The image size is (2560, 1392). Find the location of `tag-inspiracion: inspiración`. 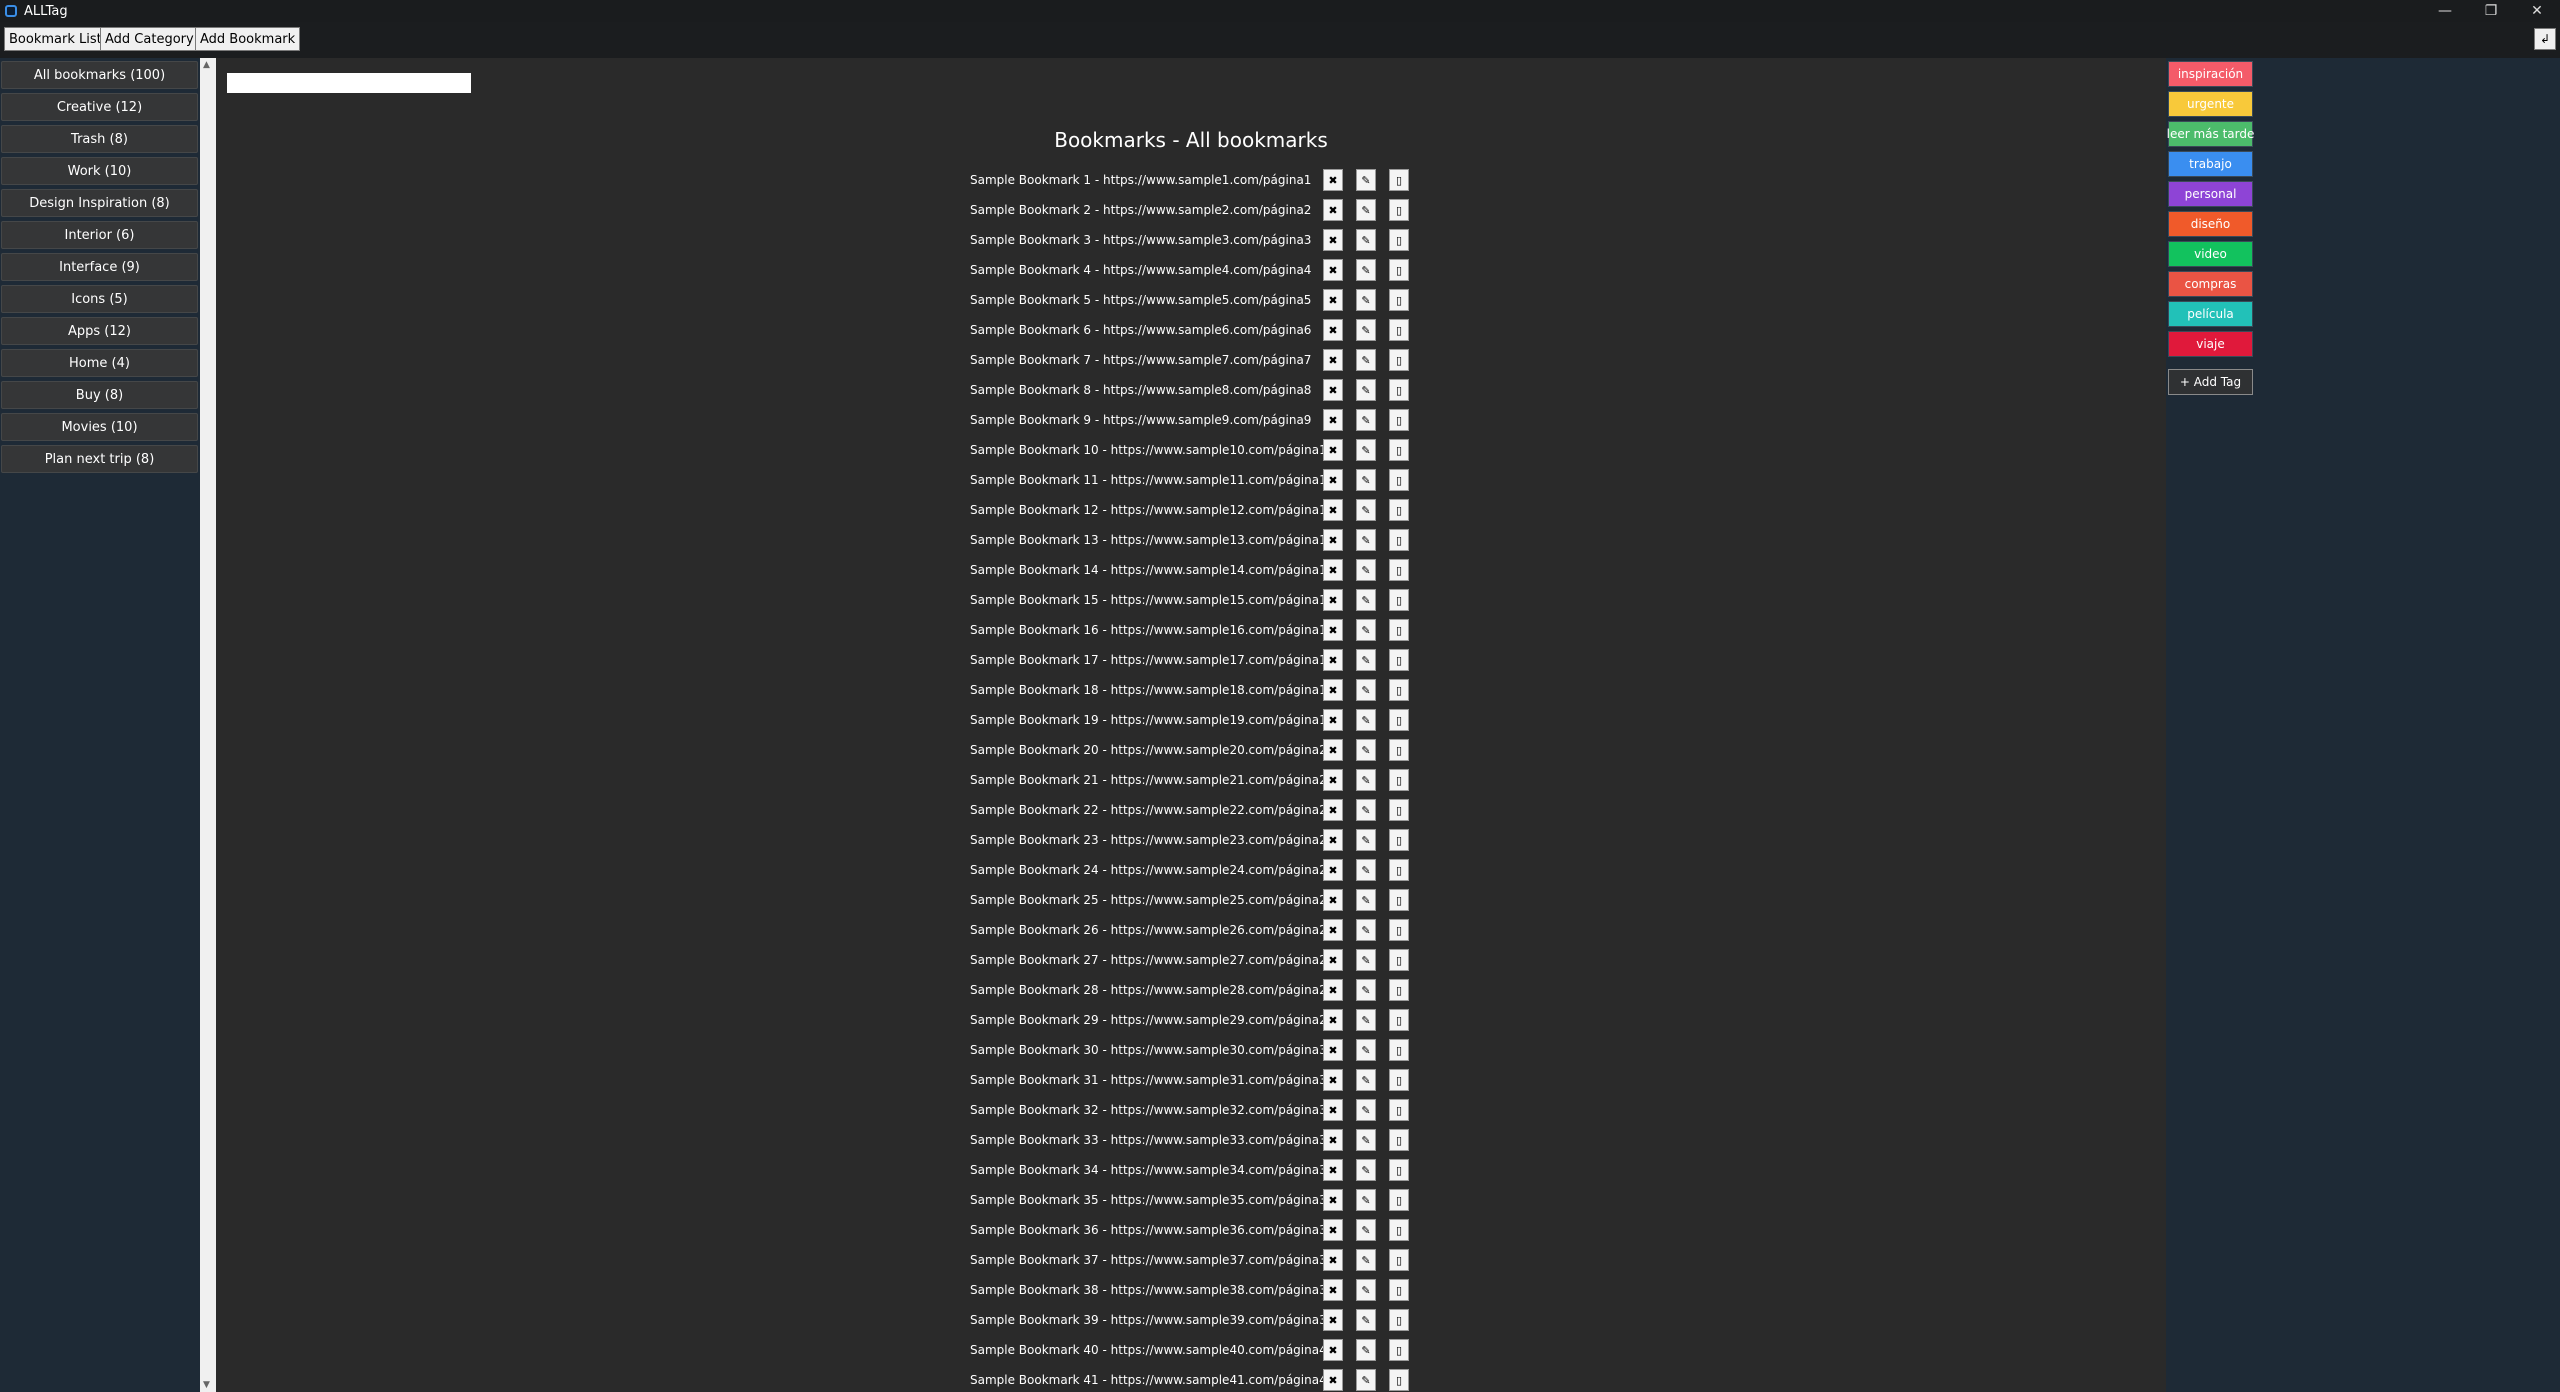

tag-inspiracion: inspiración is located at coordinates (2210, 74).